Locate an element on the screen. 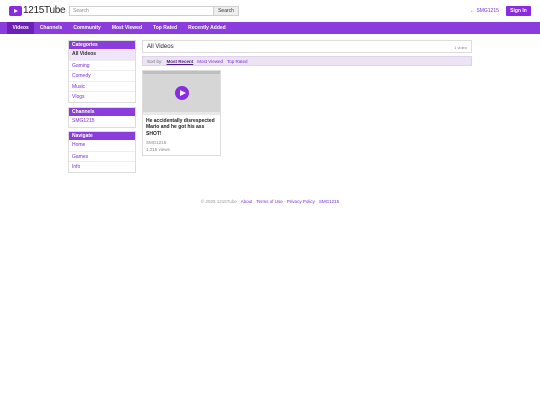 This screenshot has height=405, width=540. channels-box: Channels SMG1215 is located at coordinates (102, 117).